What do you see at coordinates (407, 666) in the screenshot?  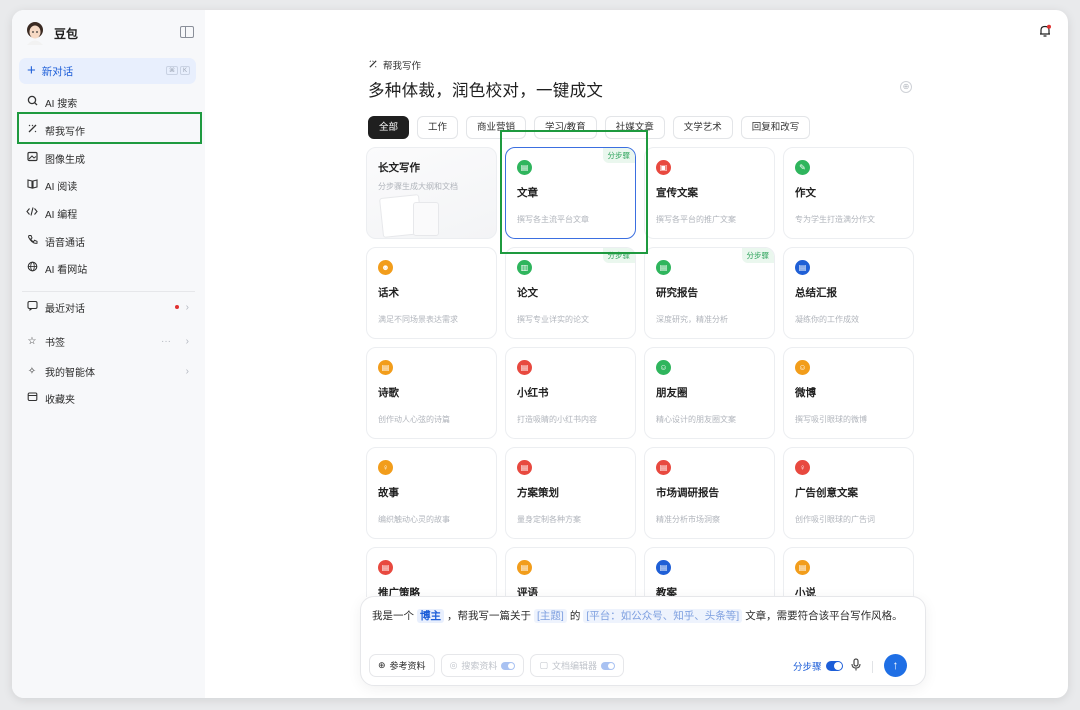 I see `reference-label: 参考资料` at bounding box center [407, 666].